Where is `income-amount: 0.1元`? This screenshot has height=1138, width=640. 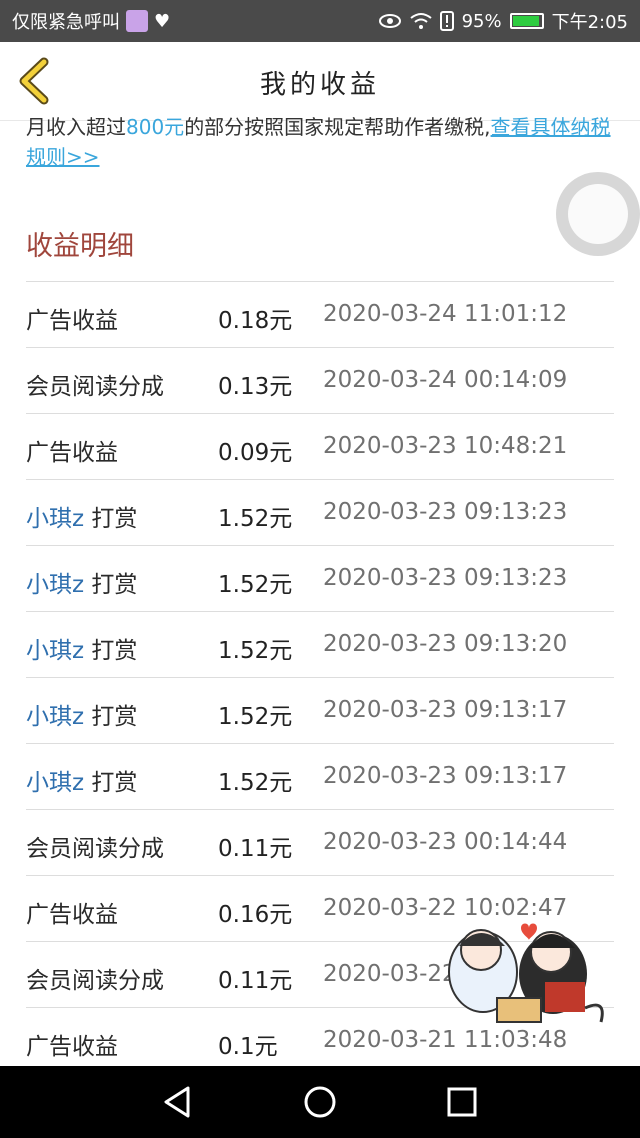 income-amount: 0.1元 is located at coordinates (248, 1047).